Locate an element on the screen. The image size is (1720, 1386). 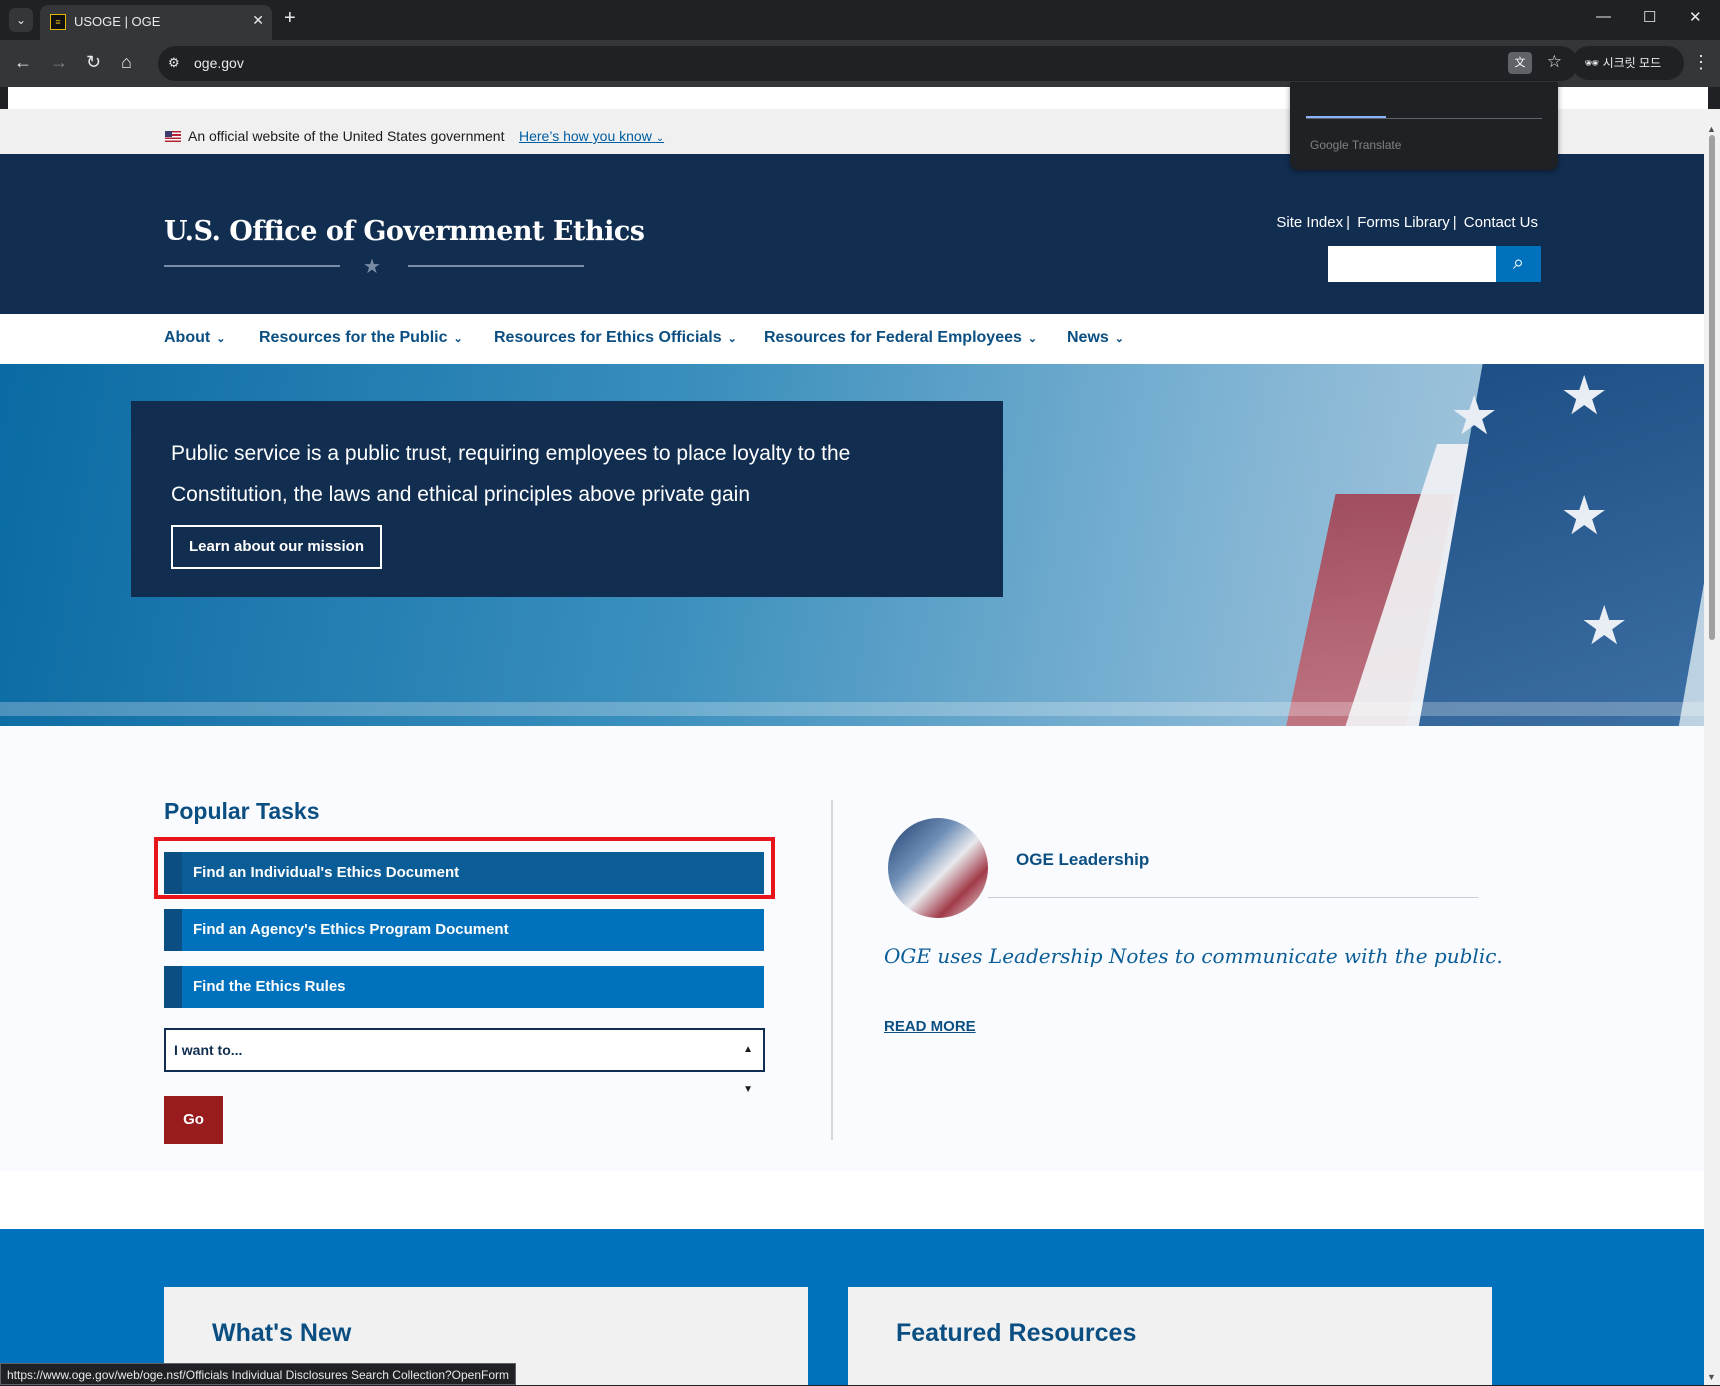
scroll-up-icon: ▲ is located at coordinates (1711, 129).